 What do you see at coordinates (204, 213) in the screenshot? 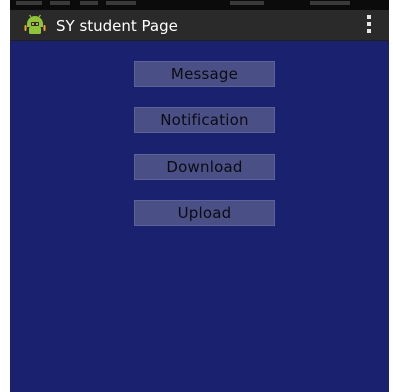
I see `upload-button: Upload` at bounding box center [204, 213].